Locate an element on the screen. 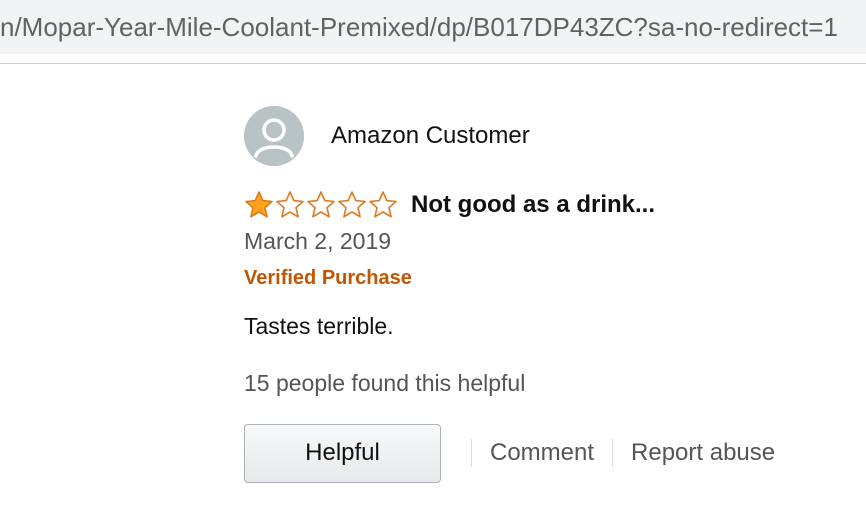 This screenshot has height=532, width=866. comment-link: Comment is located at coordinates (542, 453).